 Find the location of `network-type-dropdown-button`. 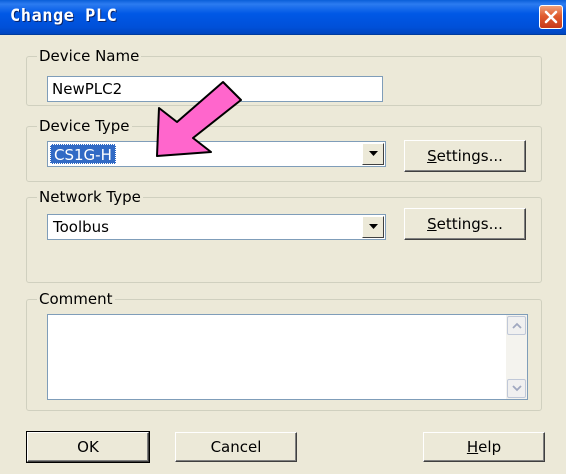

network-type-dropdown-button is located at coordinates (373, 227).